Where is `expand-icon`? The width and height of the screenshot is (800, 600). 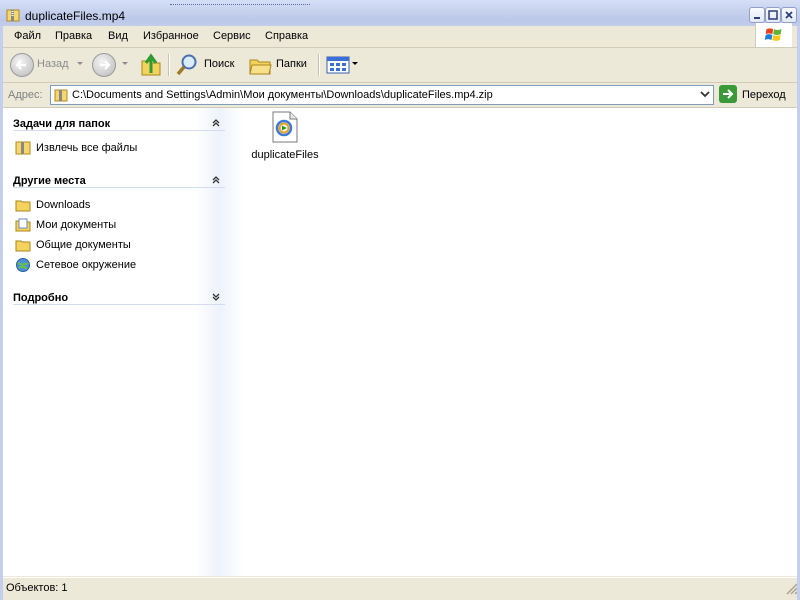 expand-icon is located at coordinates (216, 297).